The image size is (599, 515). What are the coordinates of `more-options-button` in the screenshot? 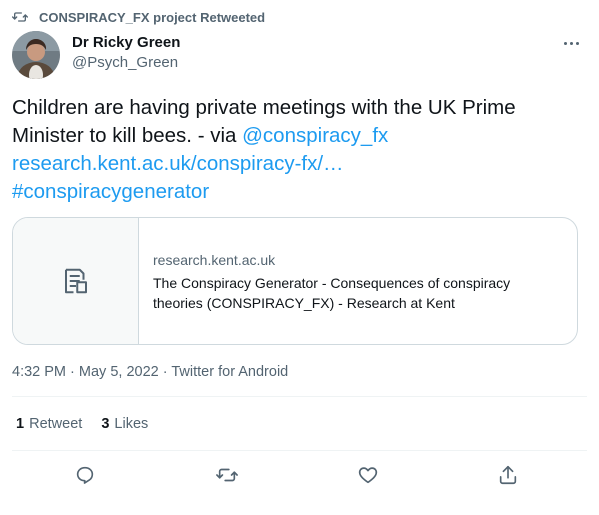 It's located at (571, 43).